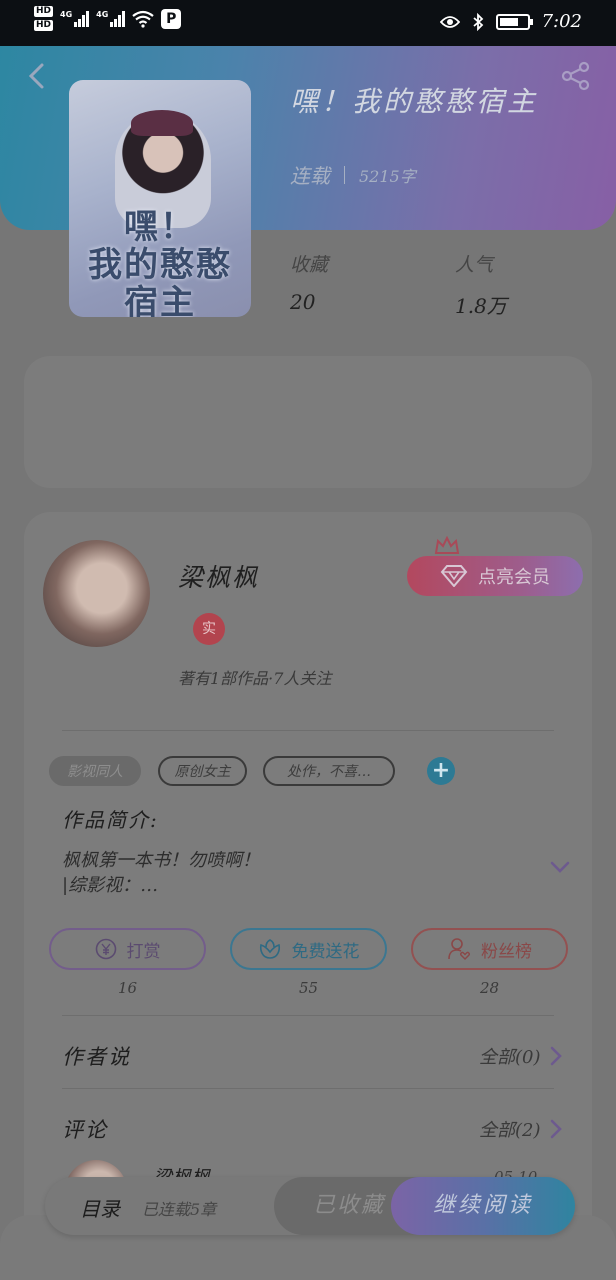 The image size is (616, 1280). Describe the element at coordinates (110, 820) in the screenshot. I see `intro-title: 作品简介:` at that location.